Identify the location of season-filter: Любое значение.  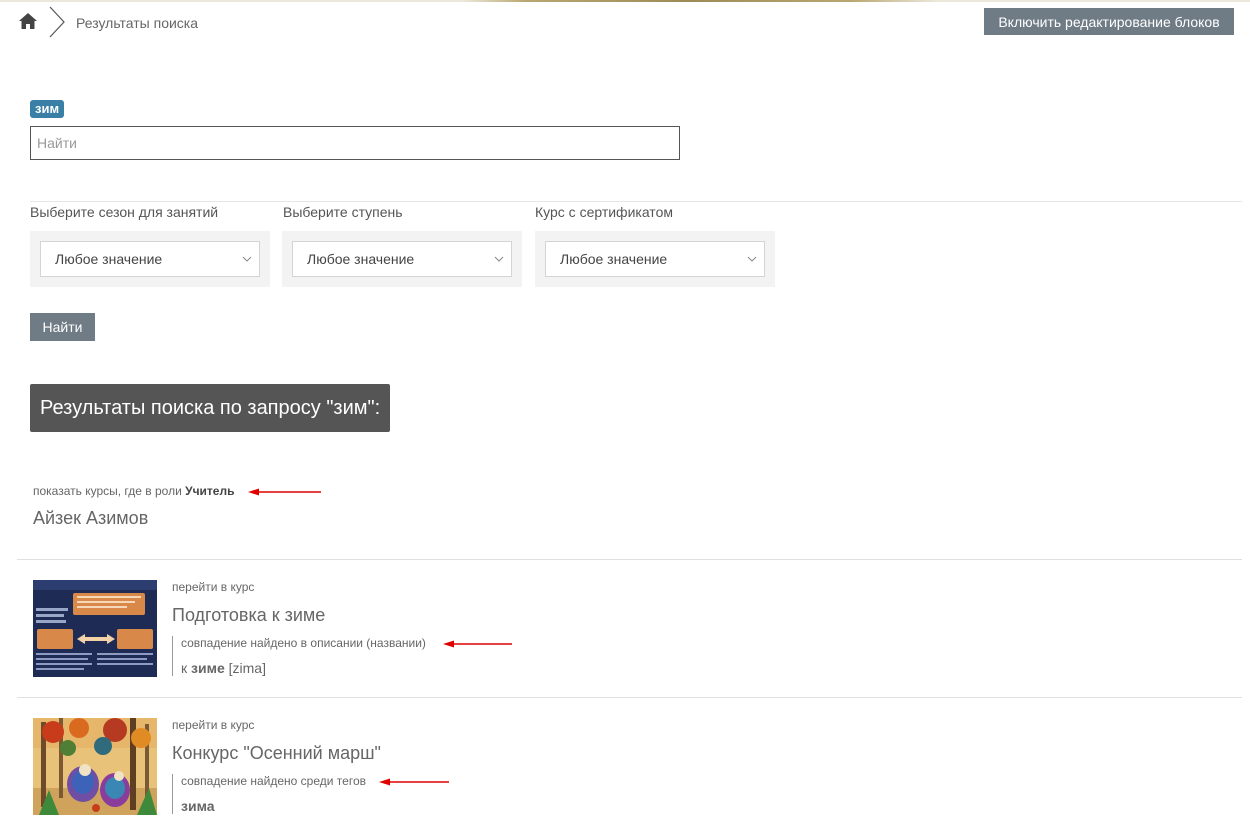
(150, 259).